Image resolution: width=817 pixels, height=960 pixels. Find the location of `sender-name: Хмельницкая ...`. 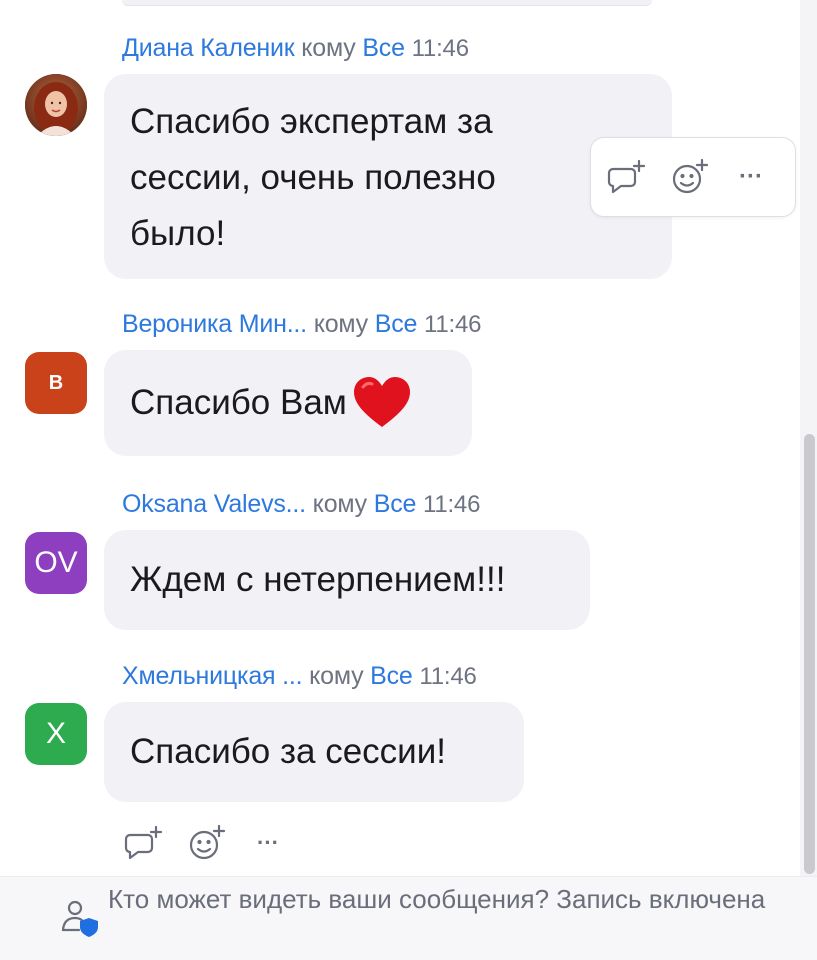

sender-name: Хмельницкая ... is located at coordinates (212, 676).